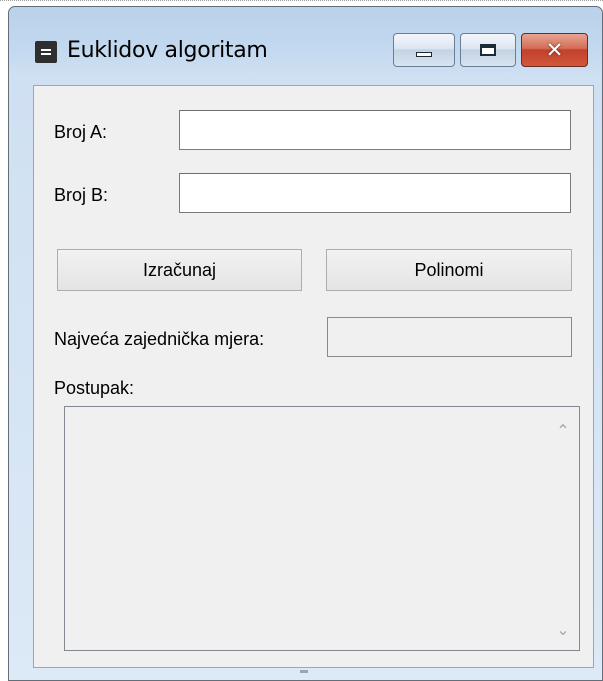  I want to click on broj-b-label: Broj B:, so click(81, 195).